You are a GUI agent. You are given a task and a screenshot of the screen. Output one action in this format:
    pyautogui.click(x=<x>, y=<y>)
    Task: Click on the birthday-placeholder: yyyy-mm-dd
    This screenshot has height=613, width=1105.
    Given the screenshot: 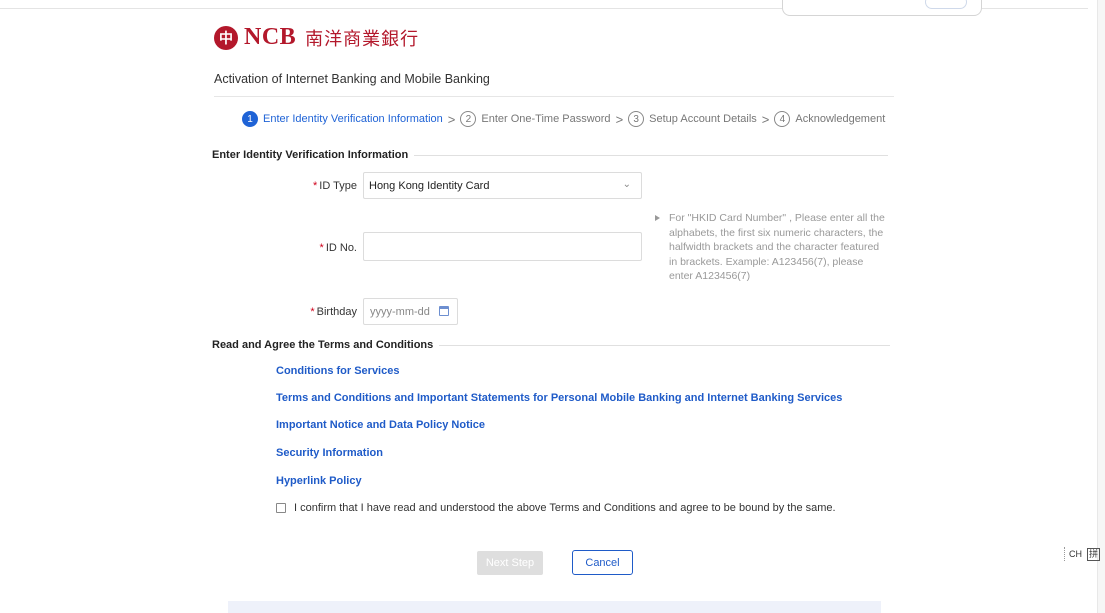 What is the action you would take?
    pyautogui.click(x=400, y=311)
    